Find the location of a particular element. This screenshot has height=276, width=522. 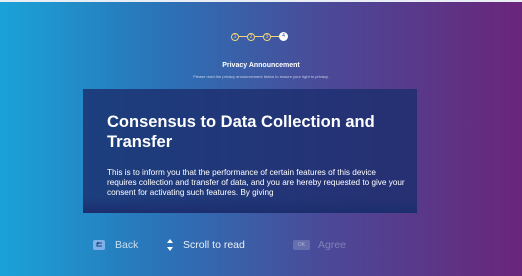

back-arrow-icon is located at coordinates (99, 245).